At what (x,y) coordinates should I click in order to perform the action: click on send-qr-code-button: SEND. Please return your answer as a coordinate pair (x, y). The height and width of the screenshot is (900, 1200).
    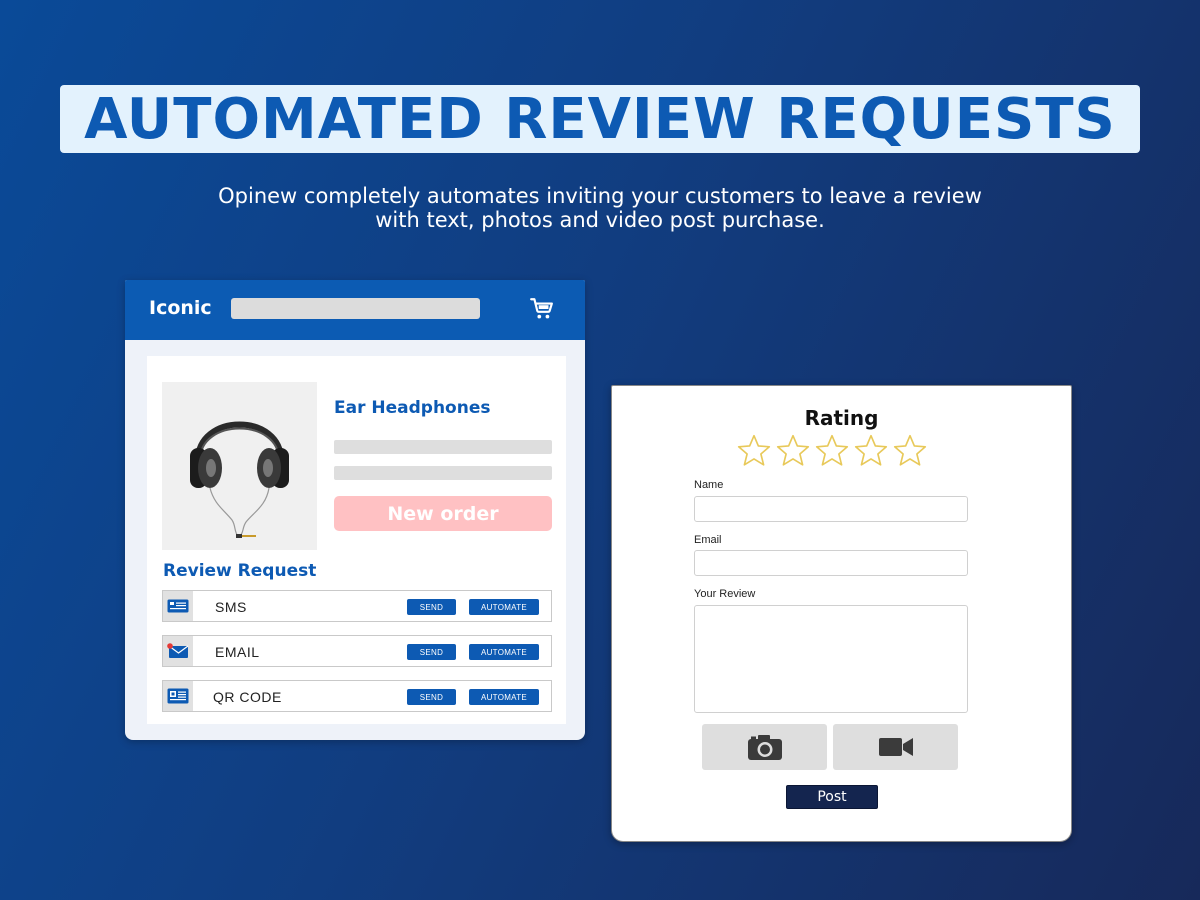
    Looking at the image, I should click on (431, 697).